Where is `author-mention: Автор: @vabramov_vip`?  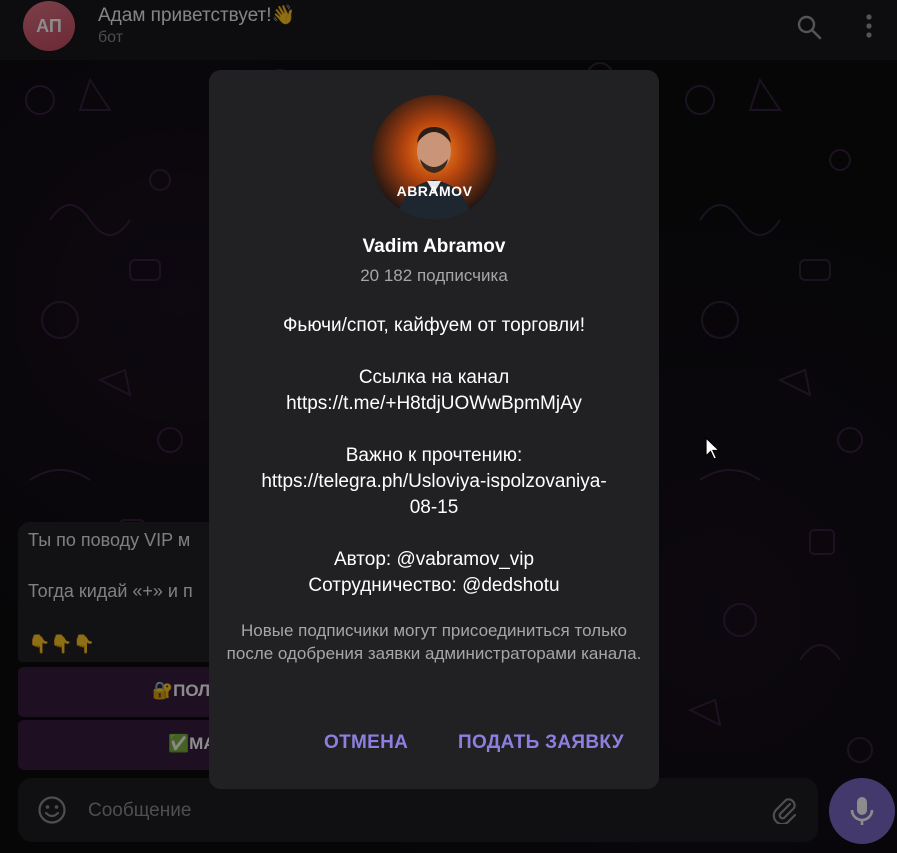 author-mention: Автор: @vabramov_vip is located at coordinates (434, 560).